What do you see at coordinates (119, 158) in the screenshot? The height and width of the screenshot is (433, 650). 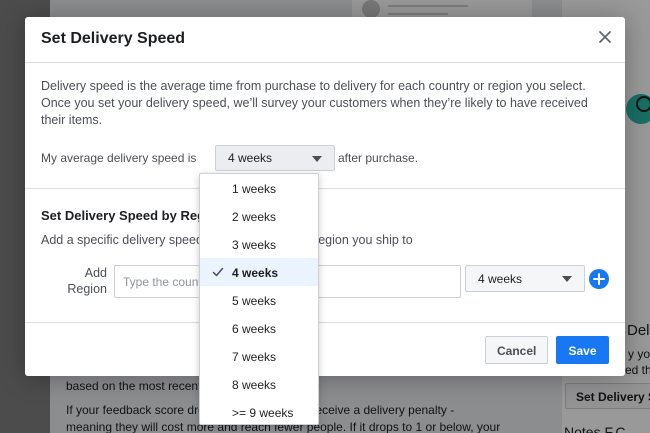 I see `speed-label: My average delivery speed is` at bounding box center [119, 158].